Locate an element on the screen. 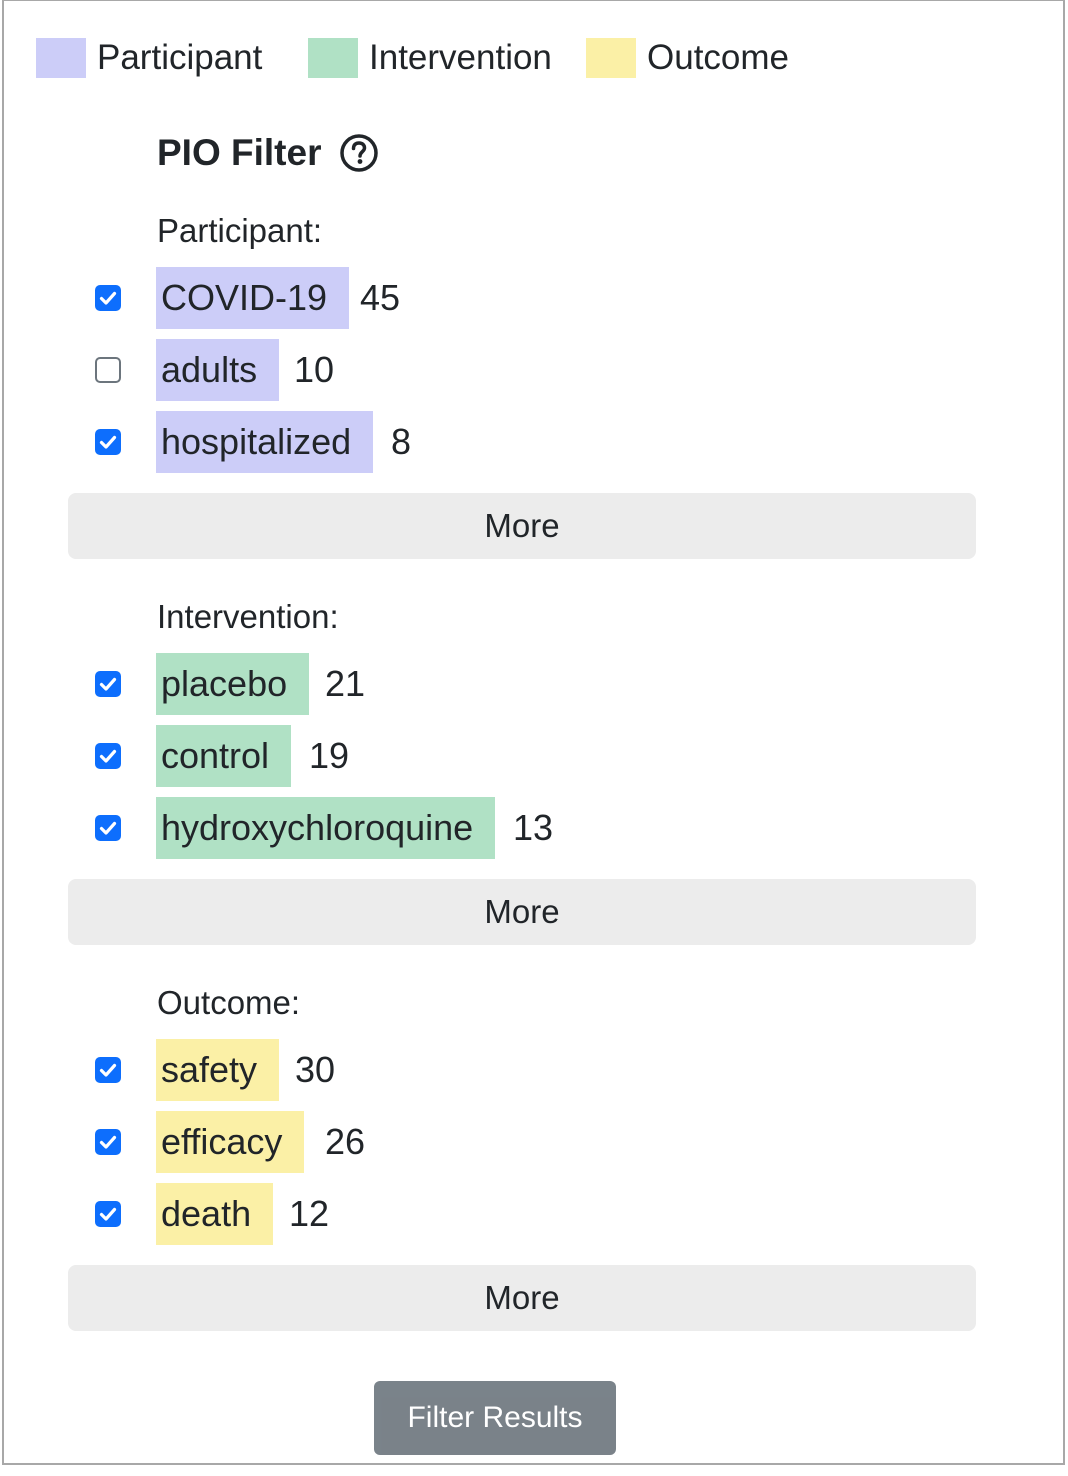 The image size is (1068, 1476). filter-row-efficacy: efficacy 26 is located at coordinates (454, 1142).